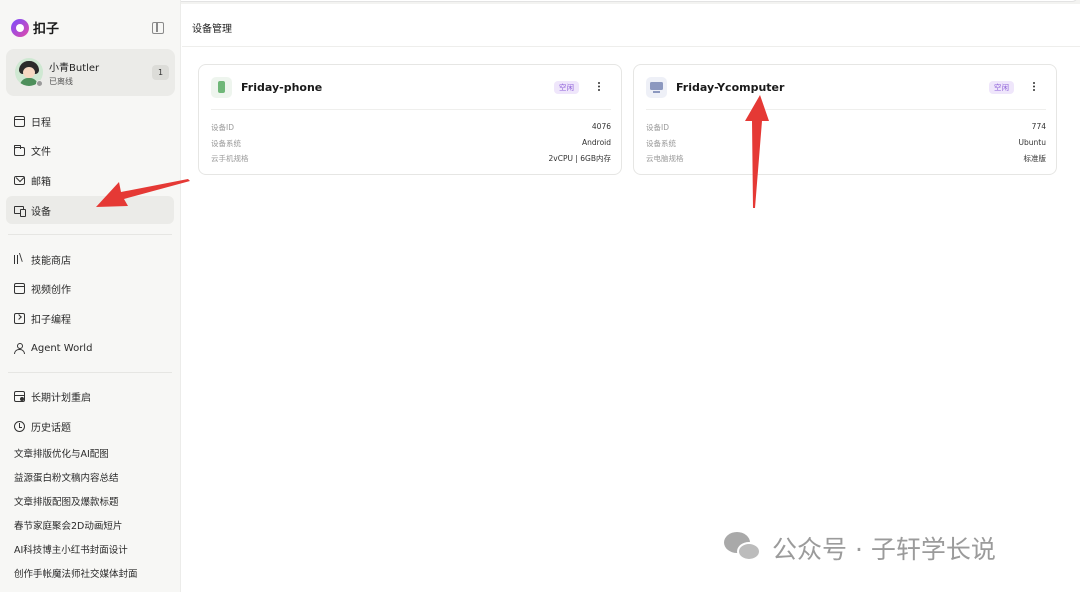 This screenshot has width=1080, height=592. What do you see at coordinates (884, 549) in the screenshot?
I see `watermark-text: 公众号 · 子轩学长说` at bounding box center [884, 549].